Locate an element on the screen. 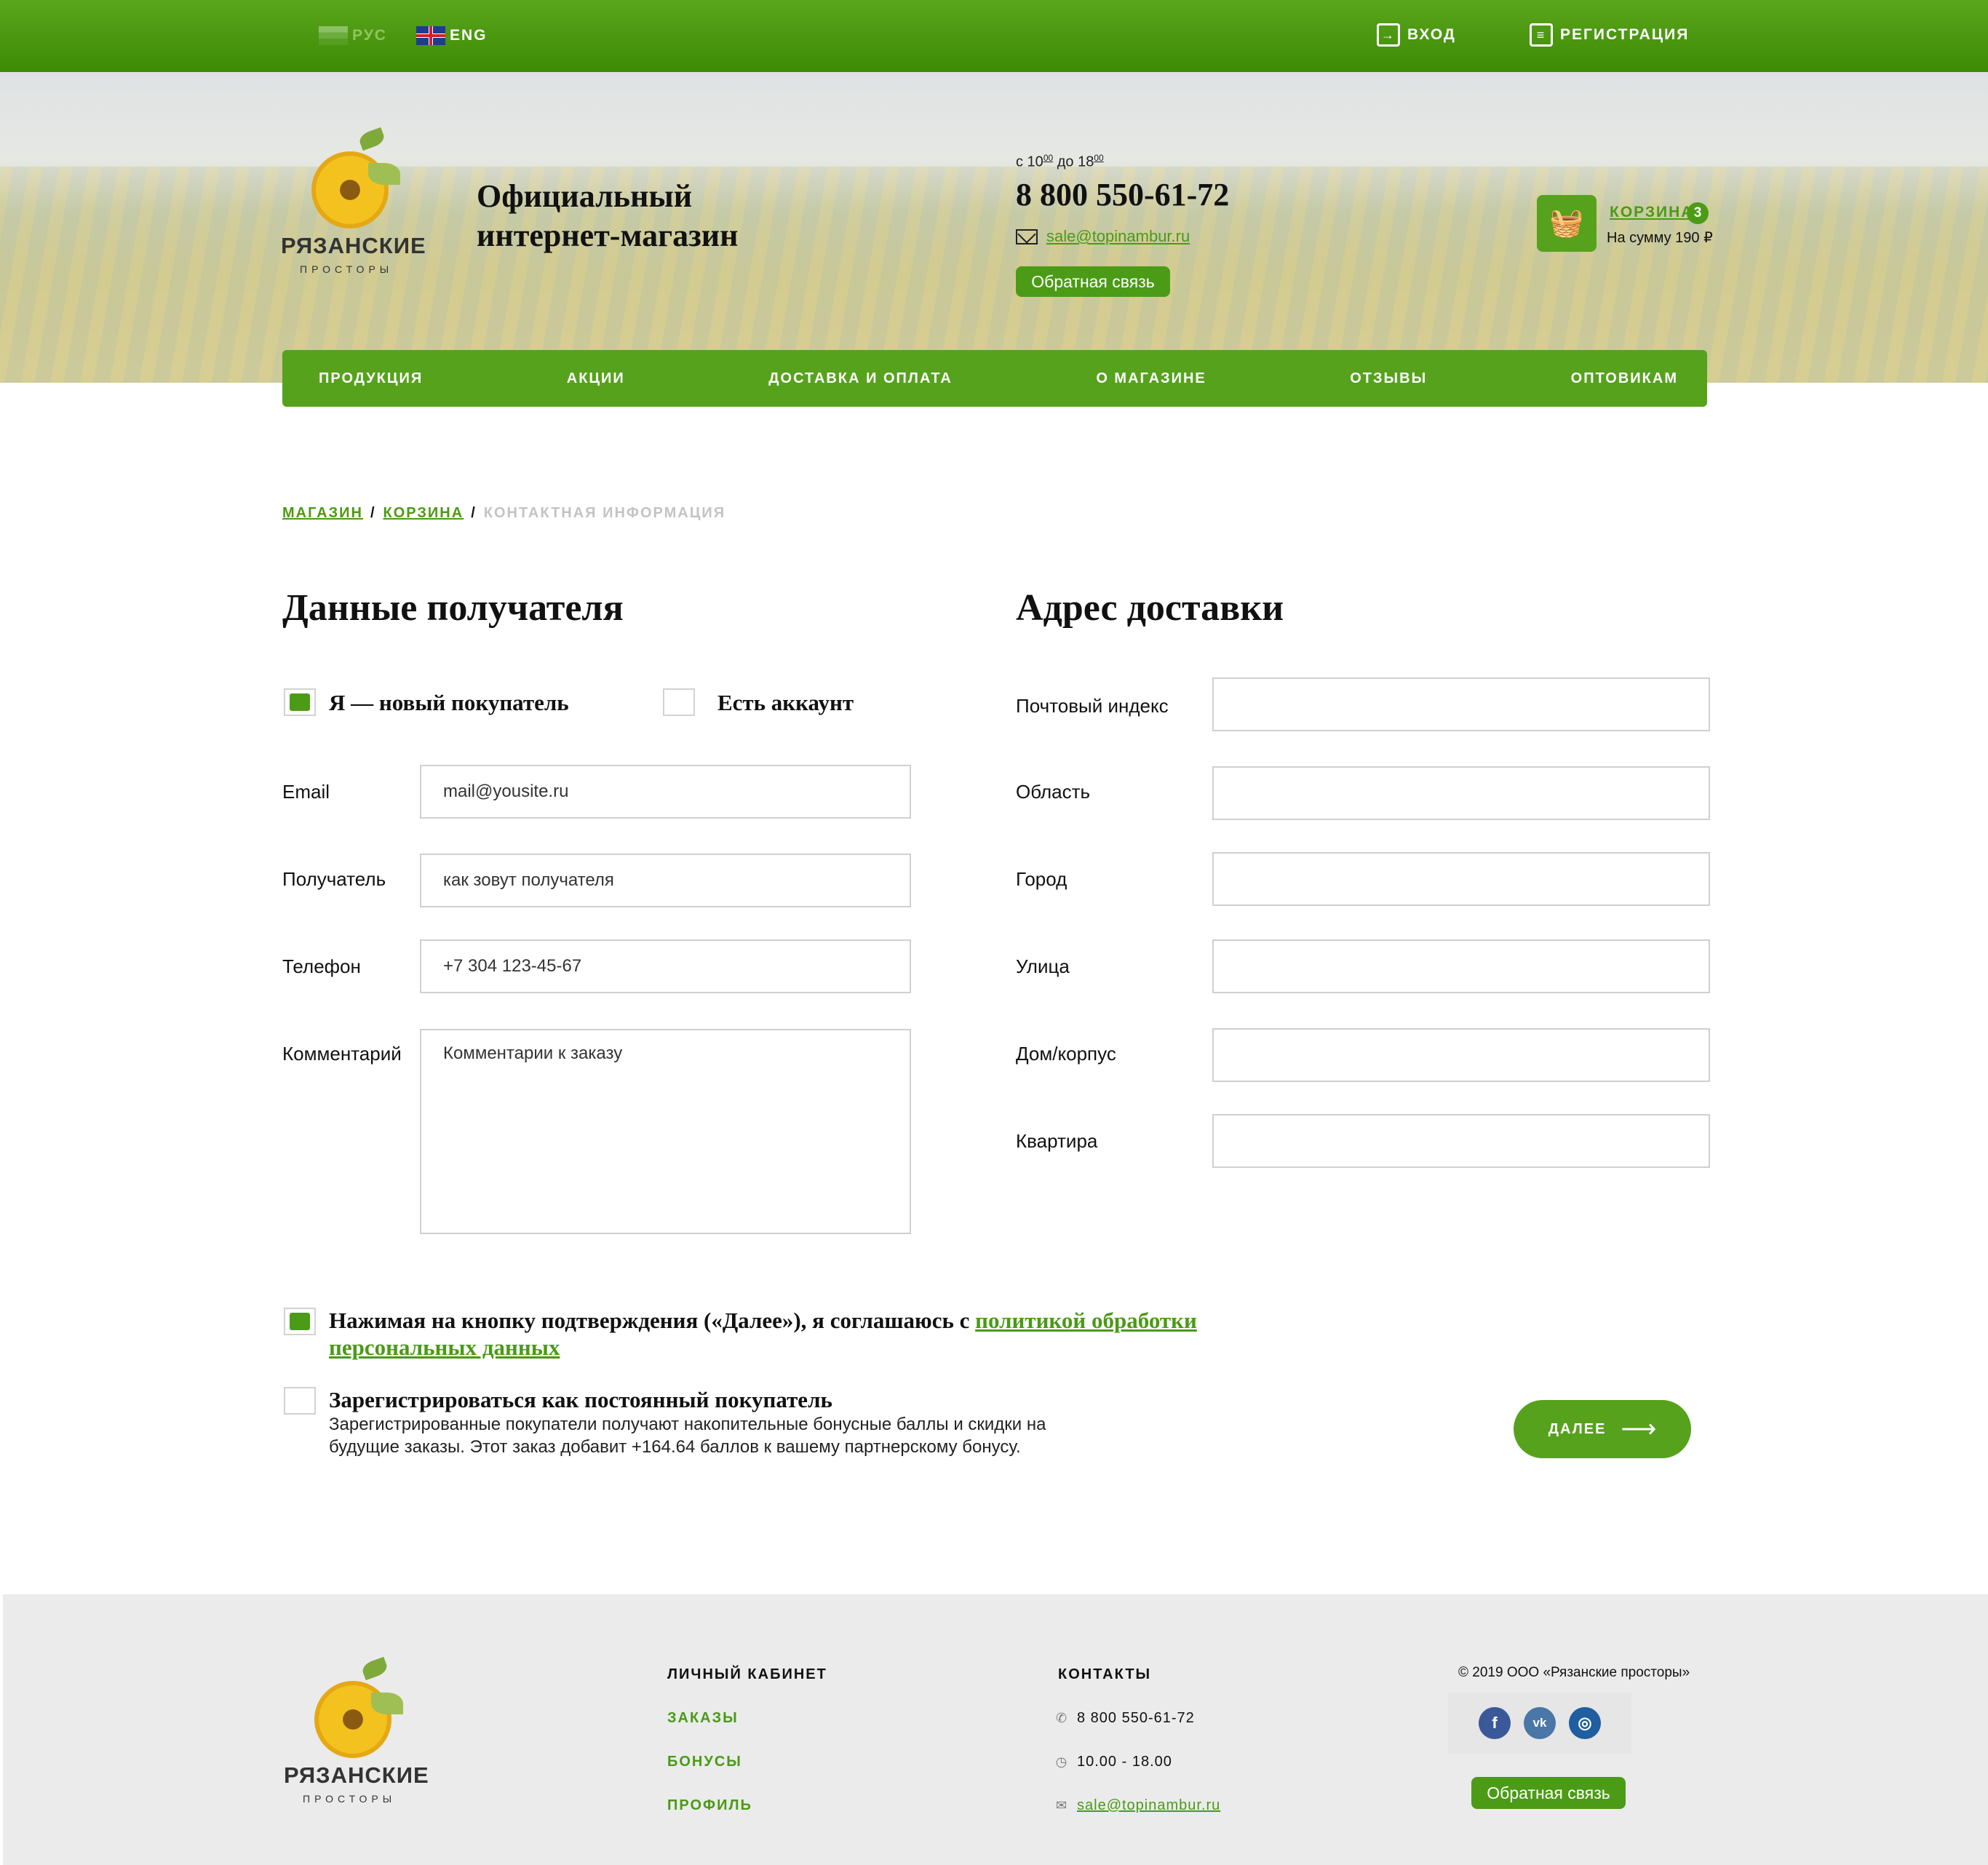 The height and width of the screenshot is (1865, 1988). region-field is located at coordinates (1461, 793).